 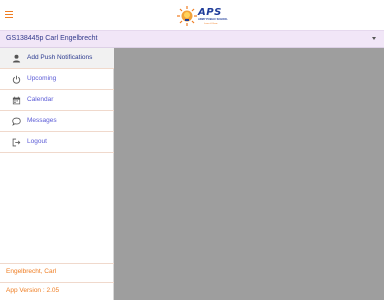 I want to click on menu-item-label: Add Push Notifications, so click(x=60, y=57).